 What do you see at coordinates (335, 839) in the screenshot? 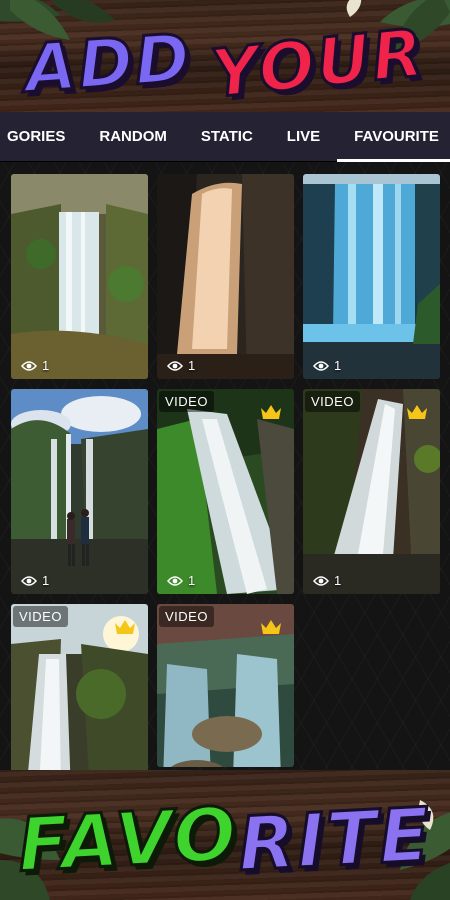
I see `banner-word-rite: RITE` at bounding box center [335, 839].